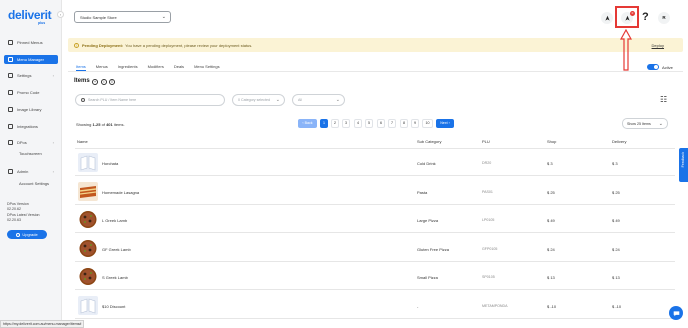 The image size is (688, 328). Describe the element at coordinates (254, 100) in the screenshot. I see `category-placeholder: 0 Category selected` at that location.